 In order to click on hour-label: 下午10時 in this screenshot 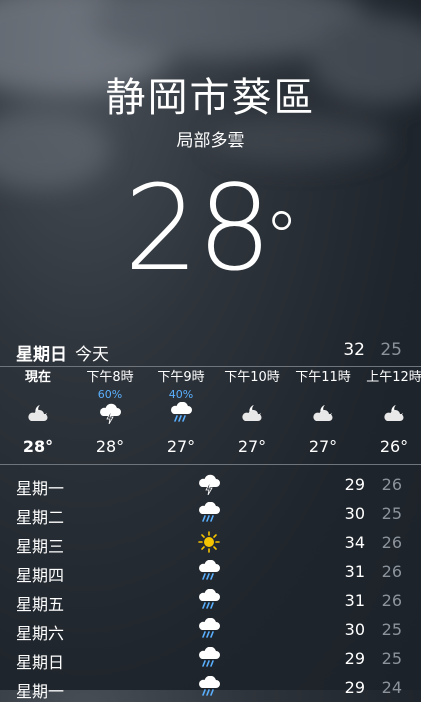, I will do `click(252, 377)`.